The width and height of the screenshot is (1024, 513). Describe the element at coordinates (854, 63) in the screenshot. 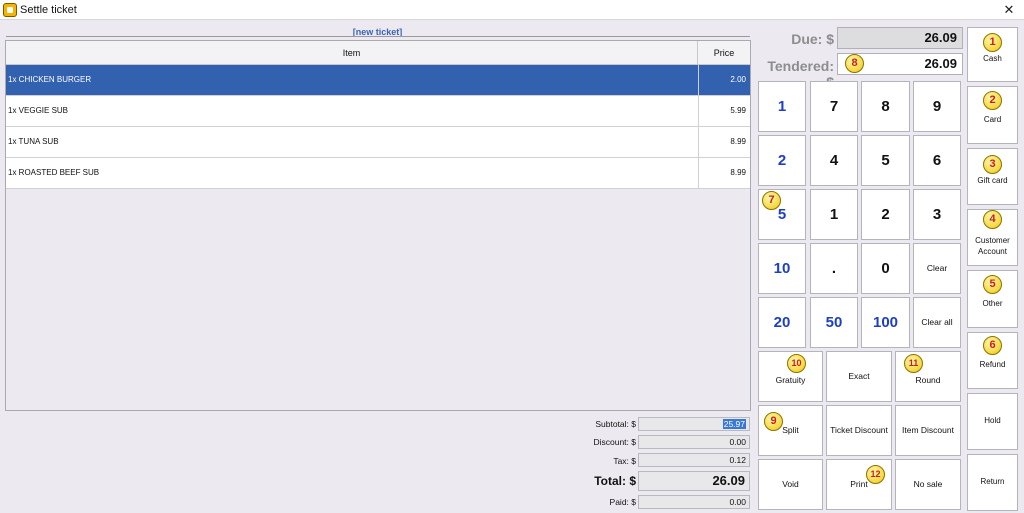

I see `callout-badge-8: 8` at that location.